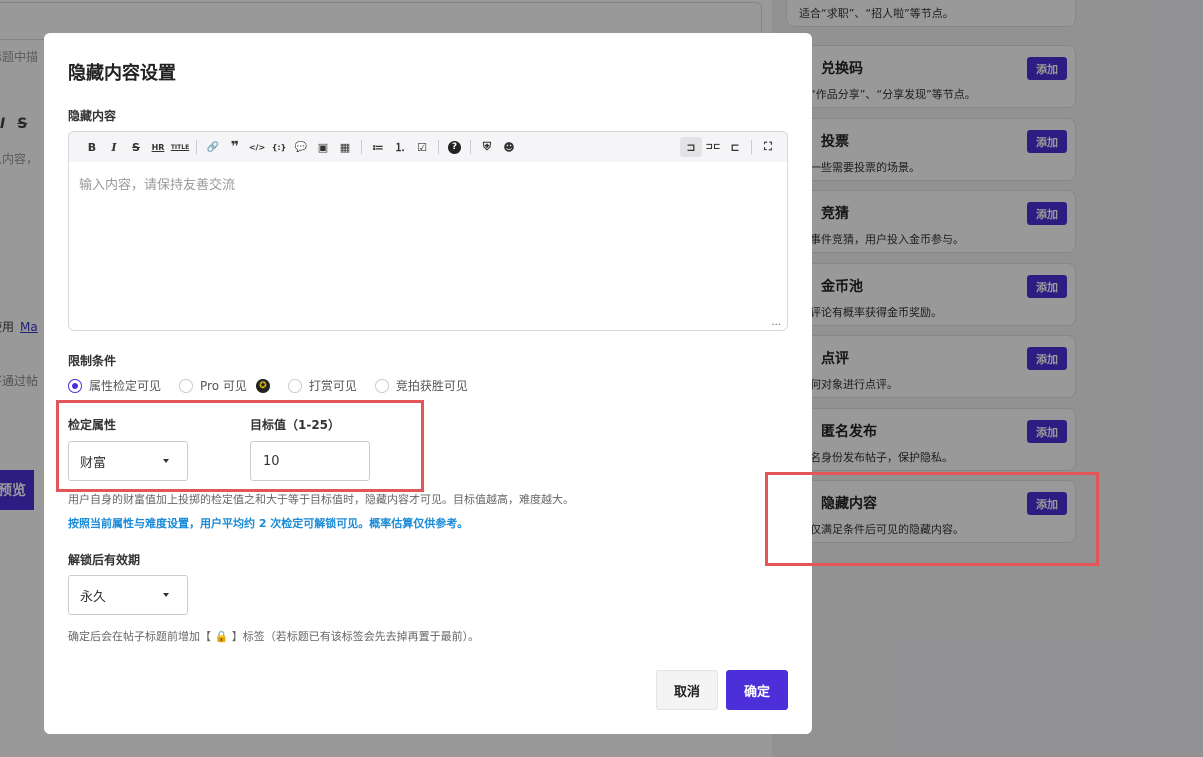 This screenshot has width=1203, height=757. Describe the element at coordinates (268, 523) in the screenshot. I see `probability-estimate: 按照当前属性与难度设置，用户平均约 2 次检定可解锁可见。概率估算仅供参考。` at that location.